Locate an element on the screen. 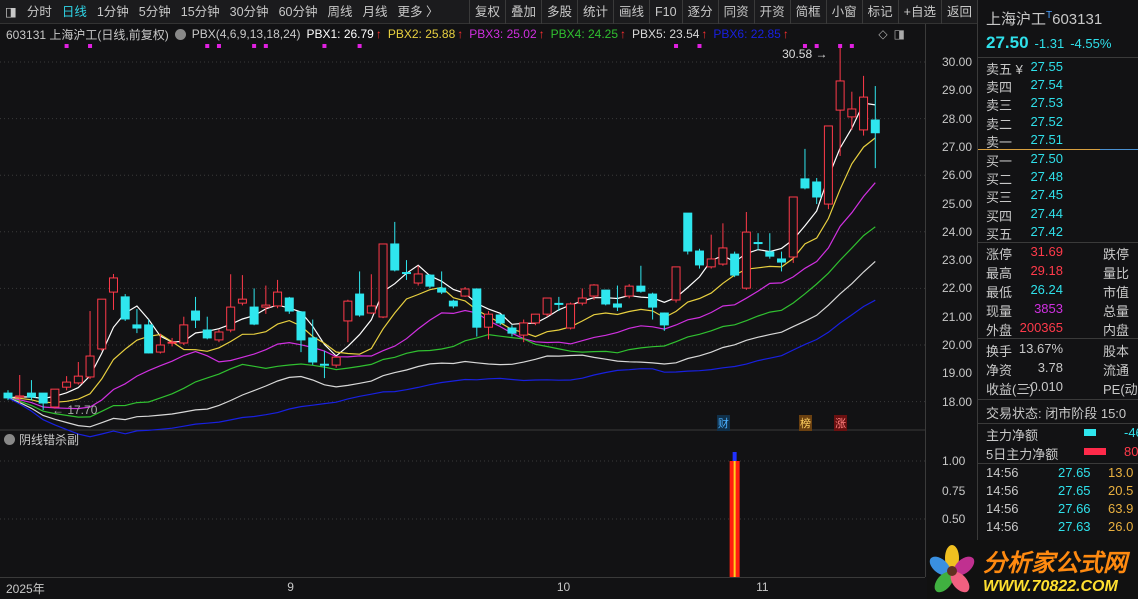  row-label-2: PE(动 is located at coordinates (1120, 389).